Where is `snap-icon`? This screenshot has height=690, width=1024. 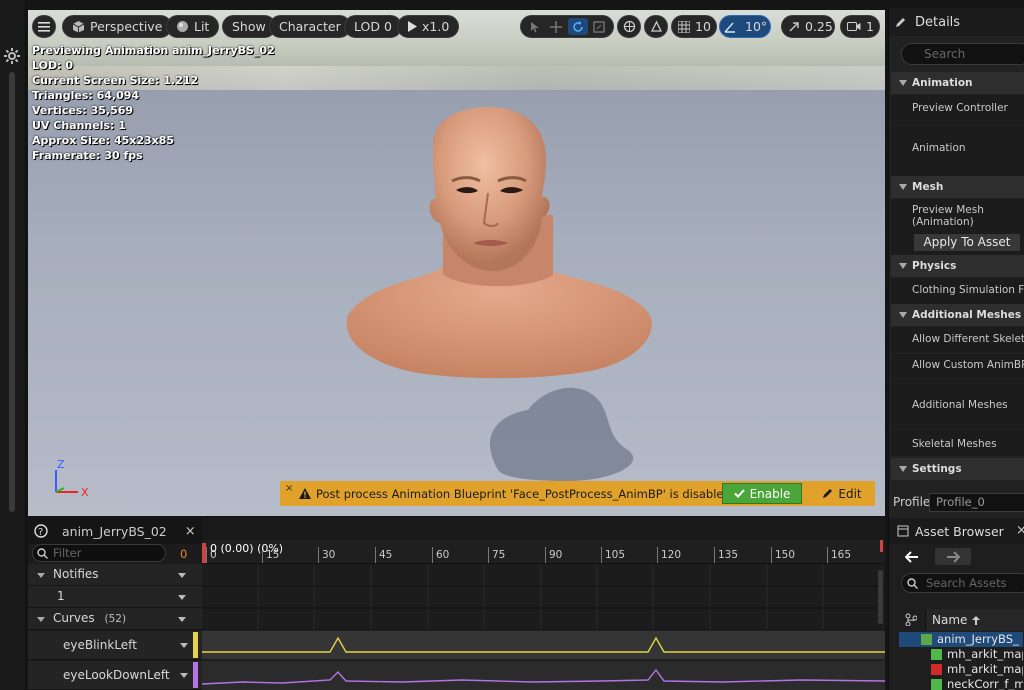 snap-icon is located at coordinates (656, 26).